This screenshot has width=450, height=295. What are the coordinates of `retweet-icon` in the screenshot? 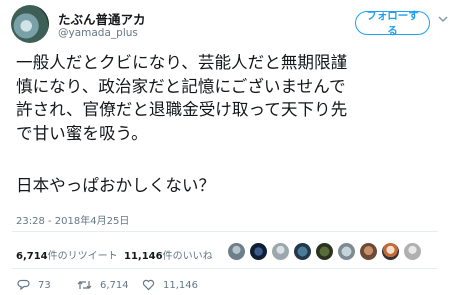 It's located at (84, 285).